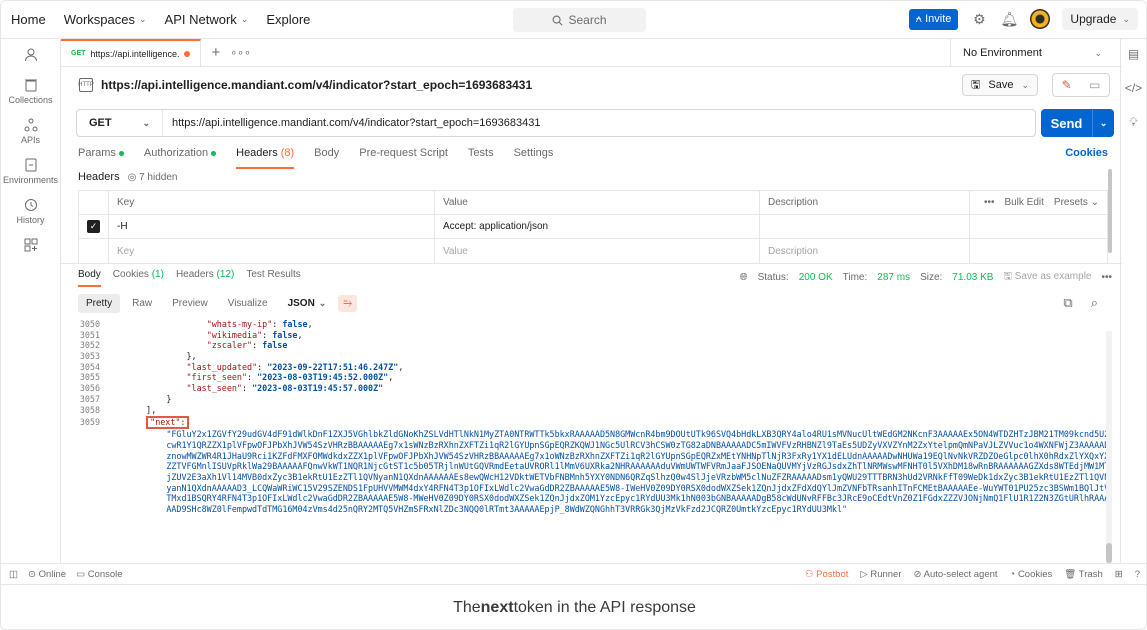 The height and width of the screenshot is (630, 1147). Describe the element at coordinates (1137, 574) in the screenshot. I see `help-icon: ?` at that location.